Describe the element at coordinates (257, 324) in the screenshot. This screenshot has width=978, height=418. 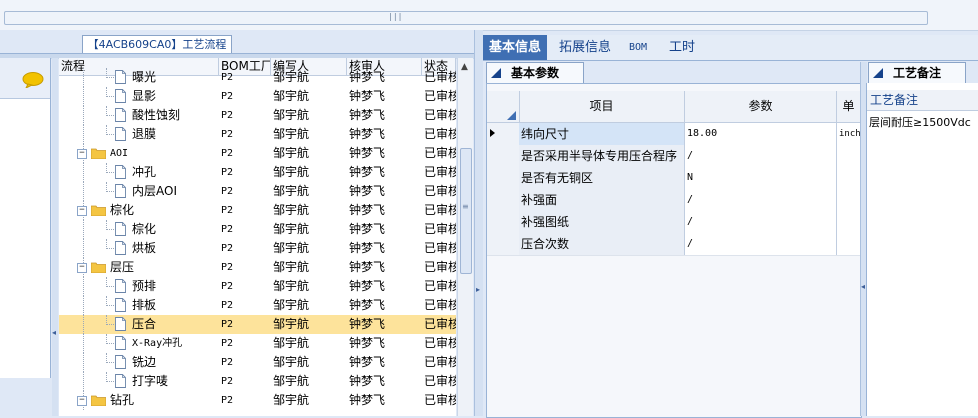
I see `tree-row: 压合 P2 邹宇航 钟梦飞 已审核` at that location.